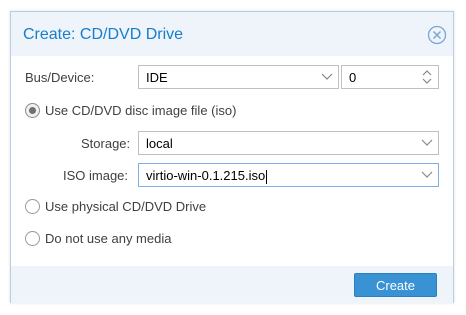 This screenshot has height=315, width=466. Describe the element at coordinates (106, 143) in the screenshot. I see `storage-label: Storage:` at that location.